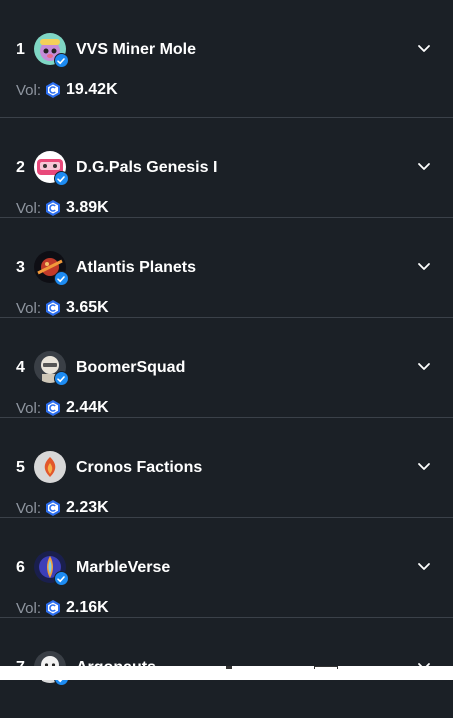  I want to click on rank-number: 4, so click(20, 367).